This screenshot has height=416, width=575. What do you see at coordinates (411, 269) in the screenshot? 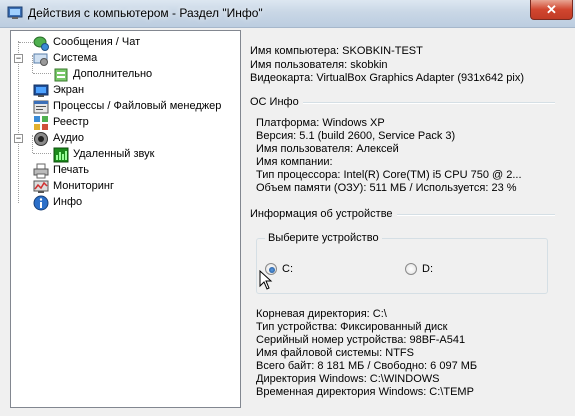
I see `radio-circle` at bounding box center [411, 269].